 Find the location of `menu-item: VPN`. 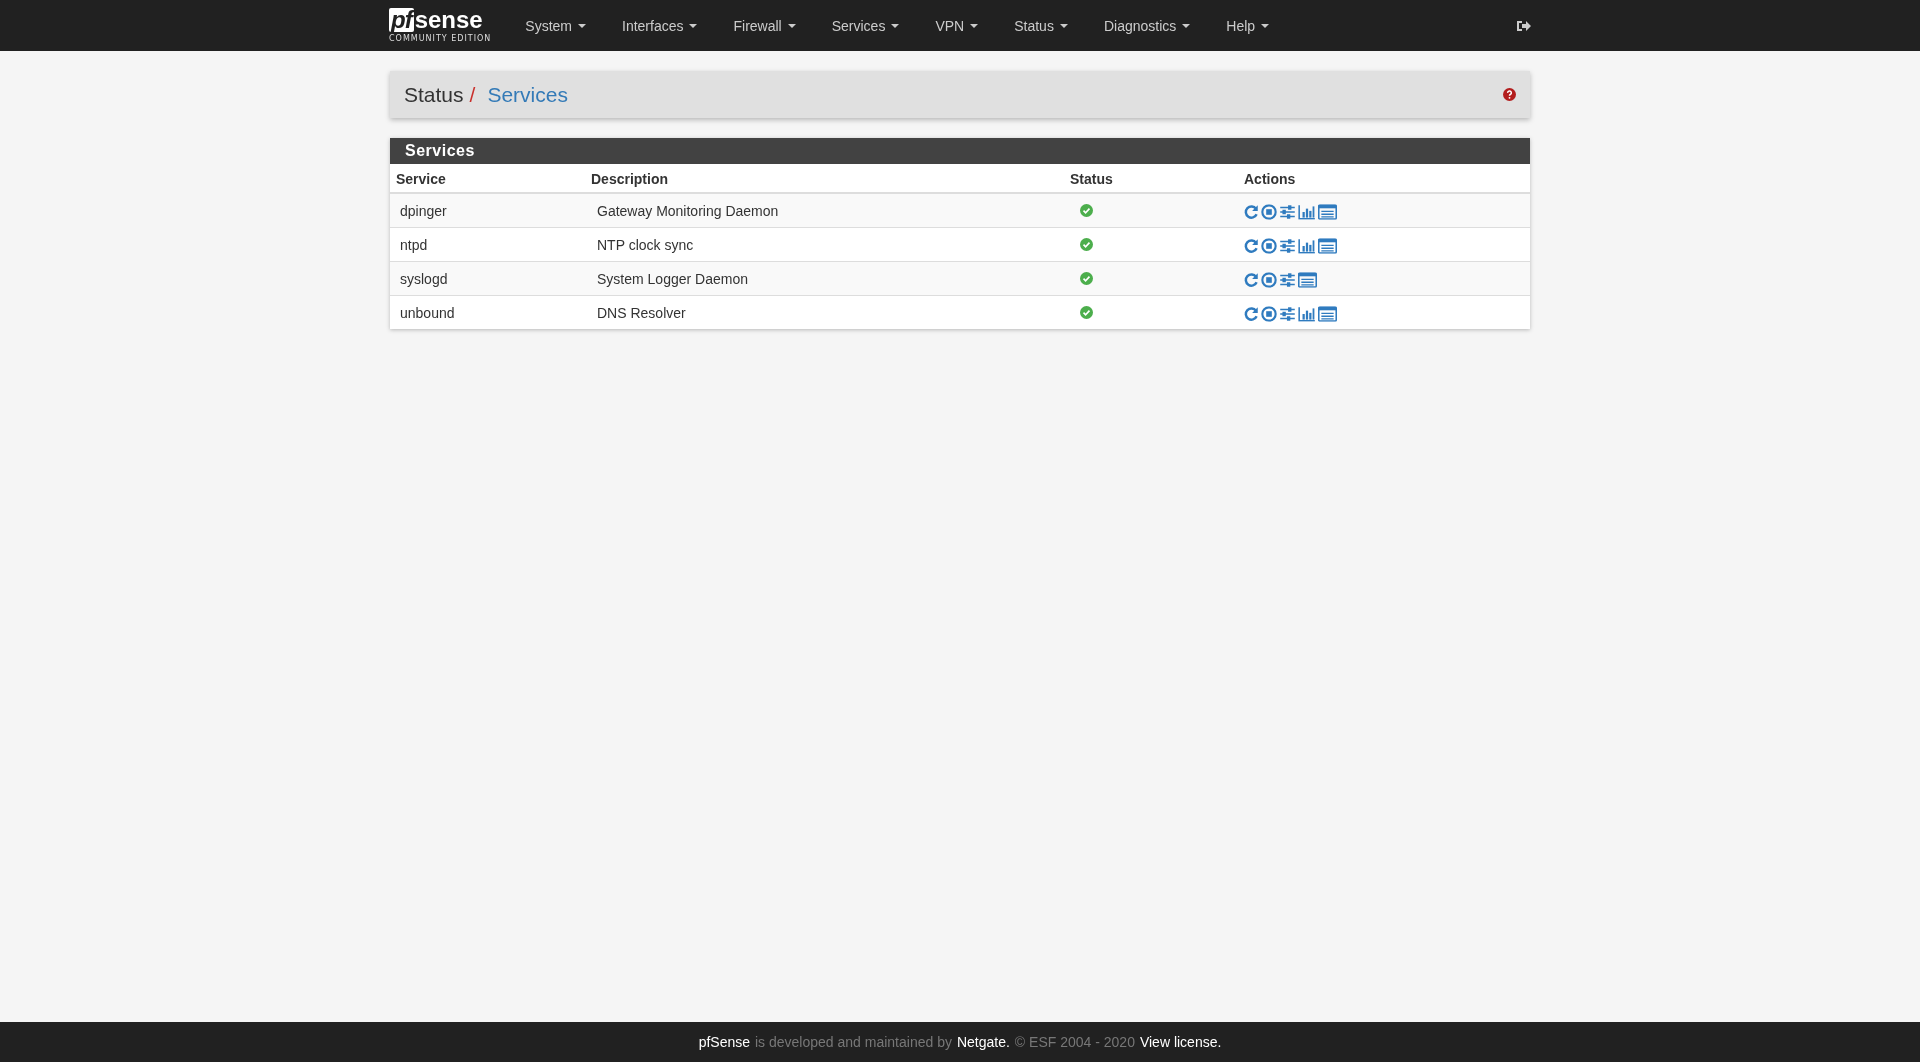

menu-item: VPN is located at coordinates (957, 25).